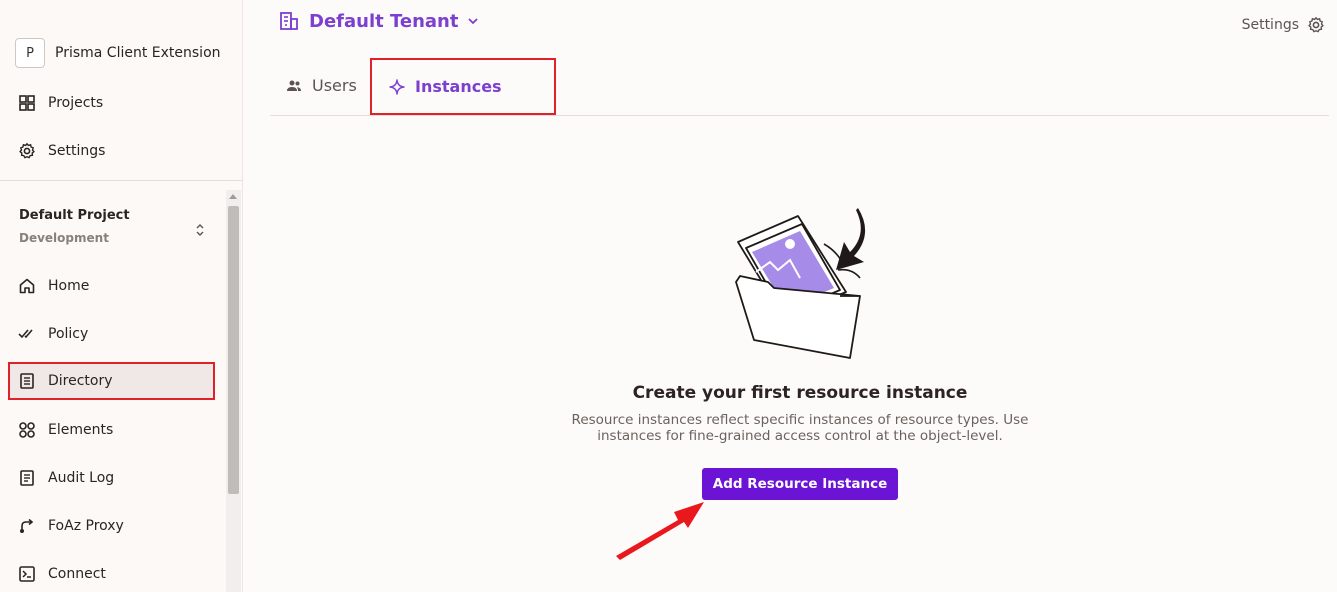 This screenshot has width=1337, height=592. What do you see at coordinates (76, 103) in the screenshot?
I see `nav-item-label: Projects` at bounding box center [76, 103].